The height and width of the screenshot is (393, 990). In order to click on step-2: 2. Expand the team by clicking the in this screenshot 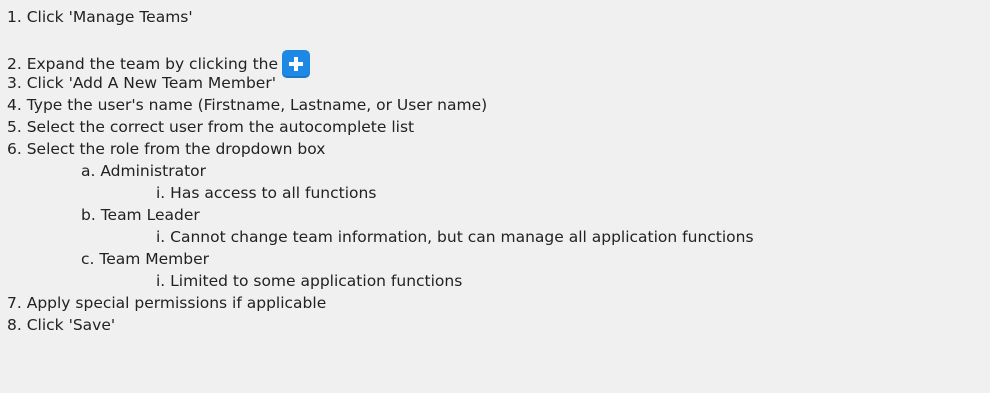, I will do `click(498, 55)`.